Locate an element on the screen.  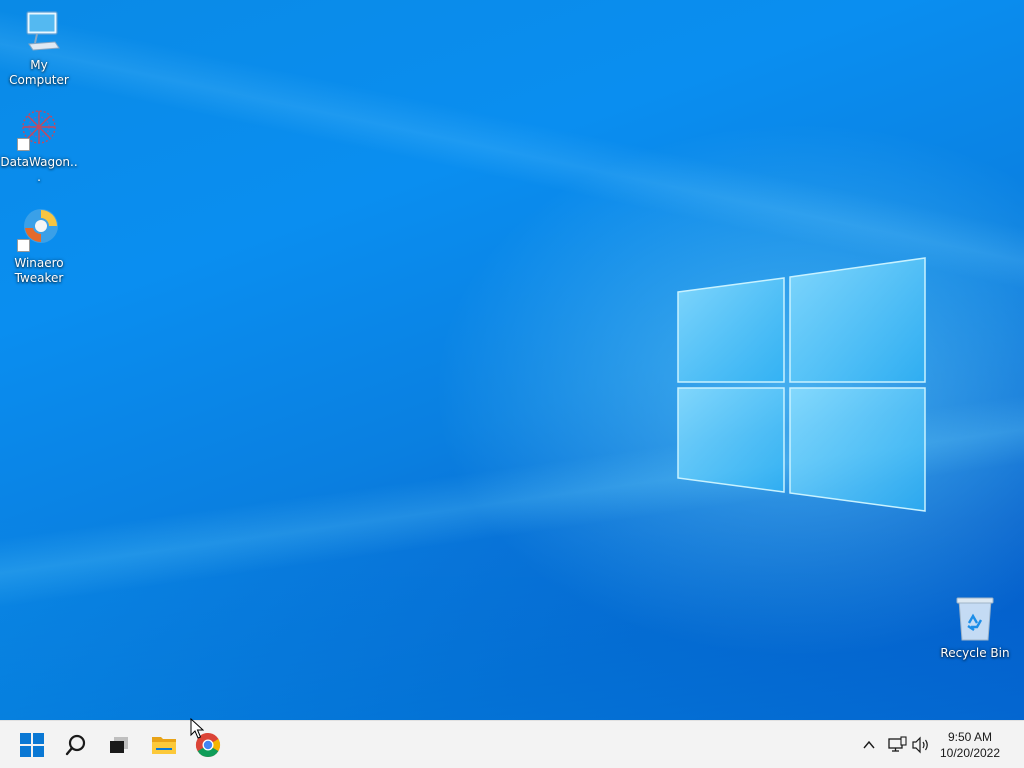
volume-button is located at coordinates (921, 745).